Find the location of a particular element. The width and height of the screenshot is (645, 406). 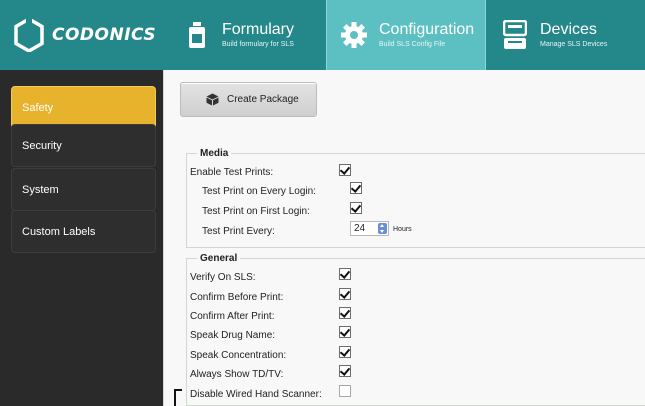

test-print-every-stepper: 24 is located at coordinates (369, 228).